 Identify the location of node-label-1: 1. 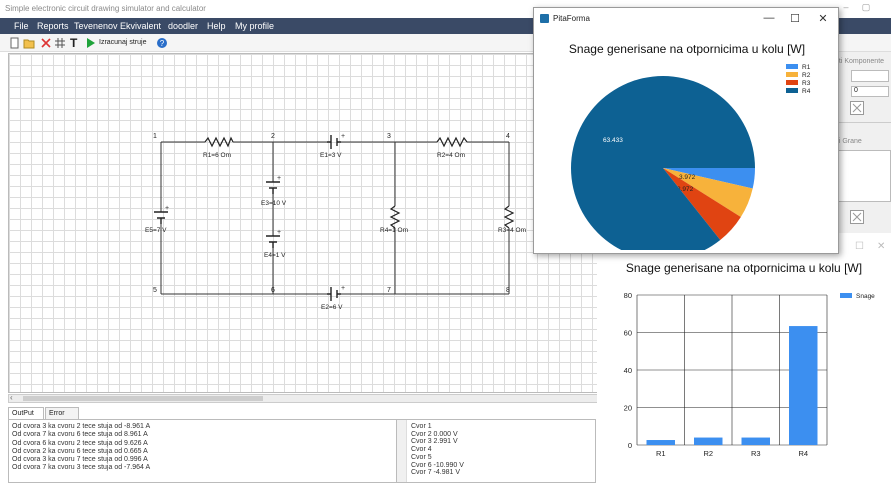
(155, 136).